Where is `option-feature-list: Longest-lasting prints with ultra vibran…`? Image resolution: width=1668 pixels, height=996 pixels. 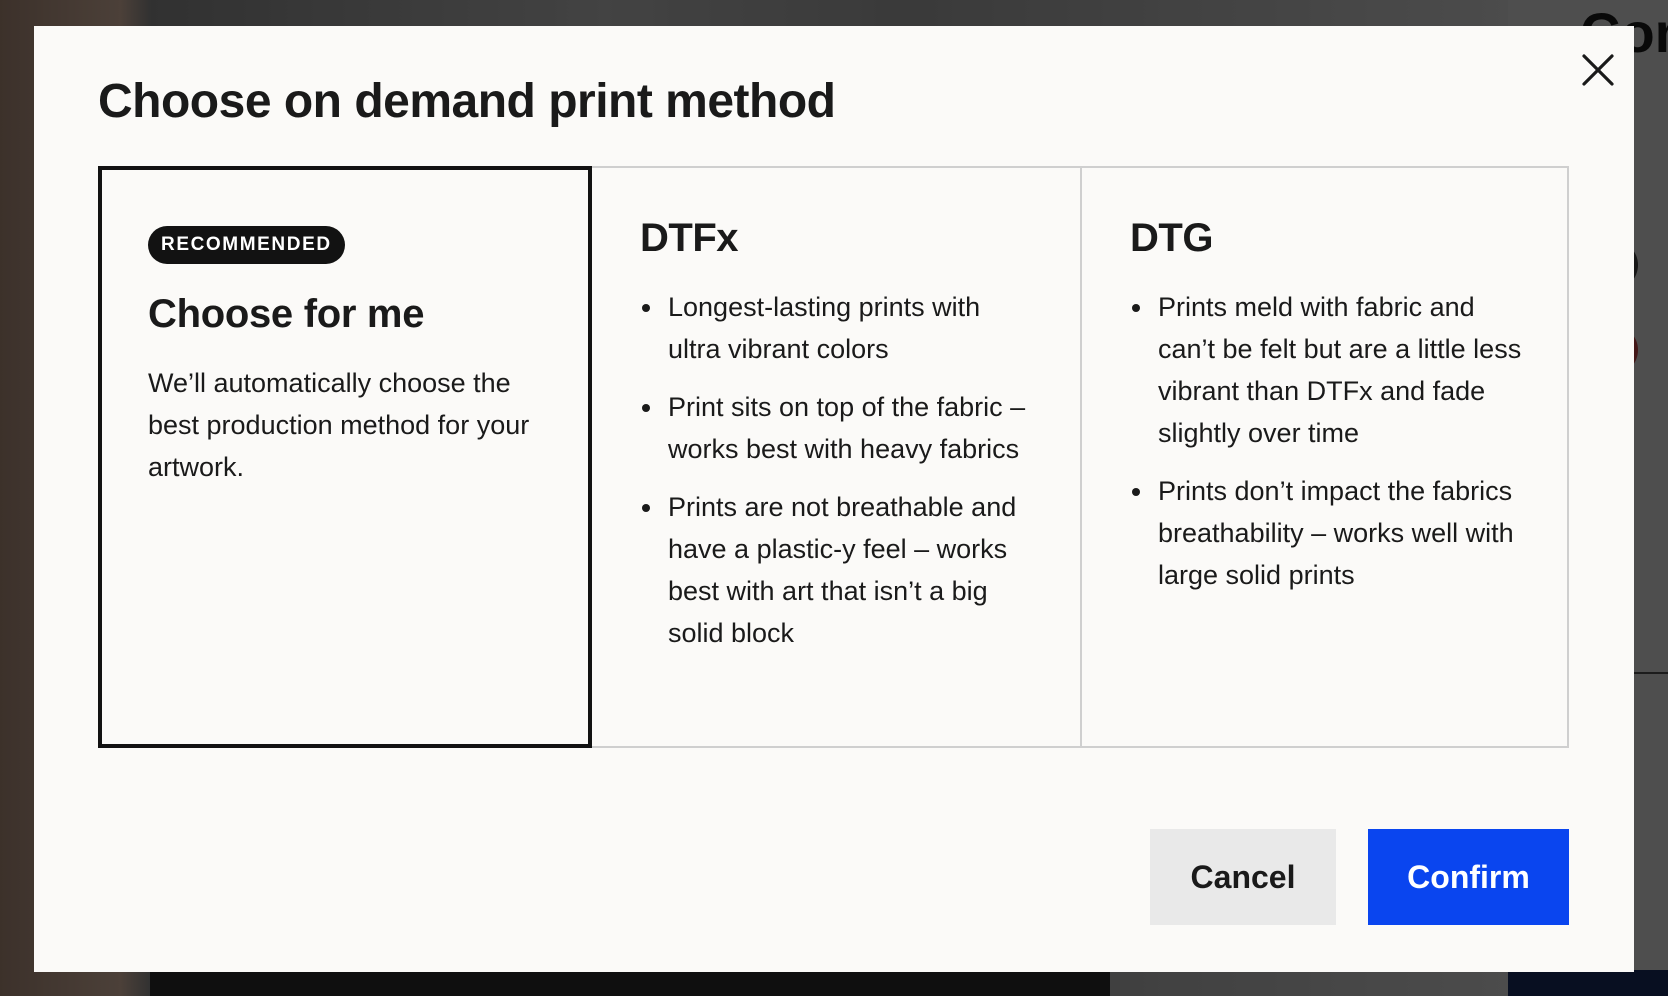
option-feature-list: Longest-lasting prints with ultra vibran… is located at coordinates (840, 470).